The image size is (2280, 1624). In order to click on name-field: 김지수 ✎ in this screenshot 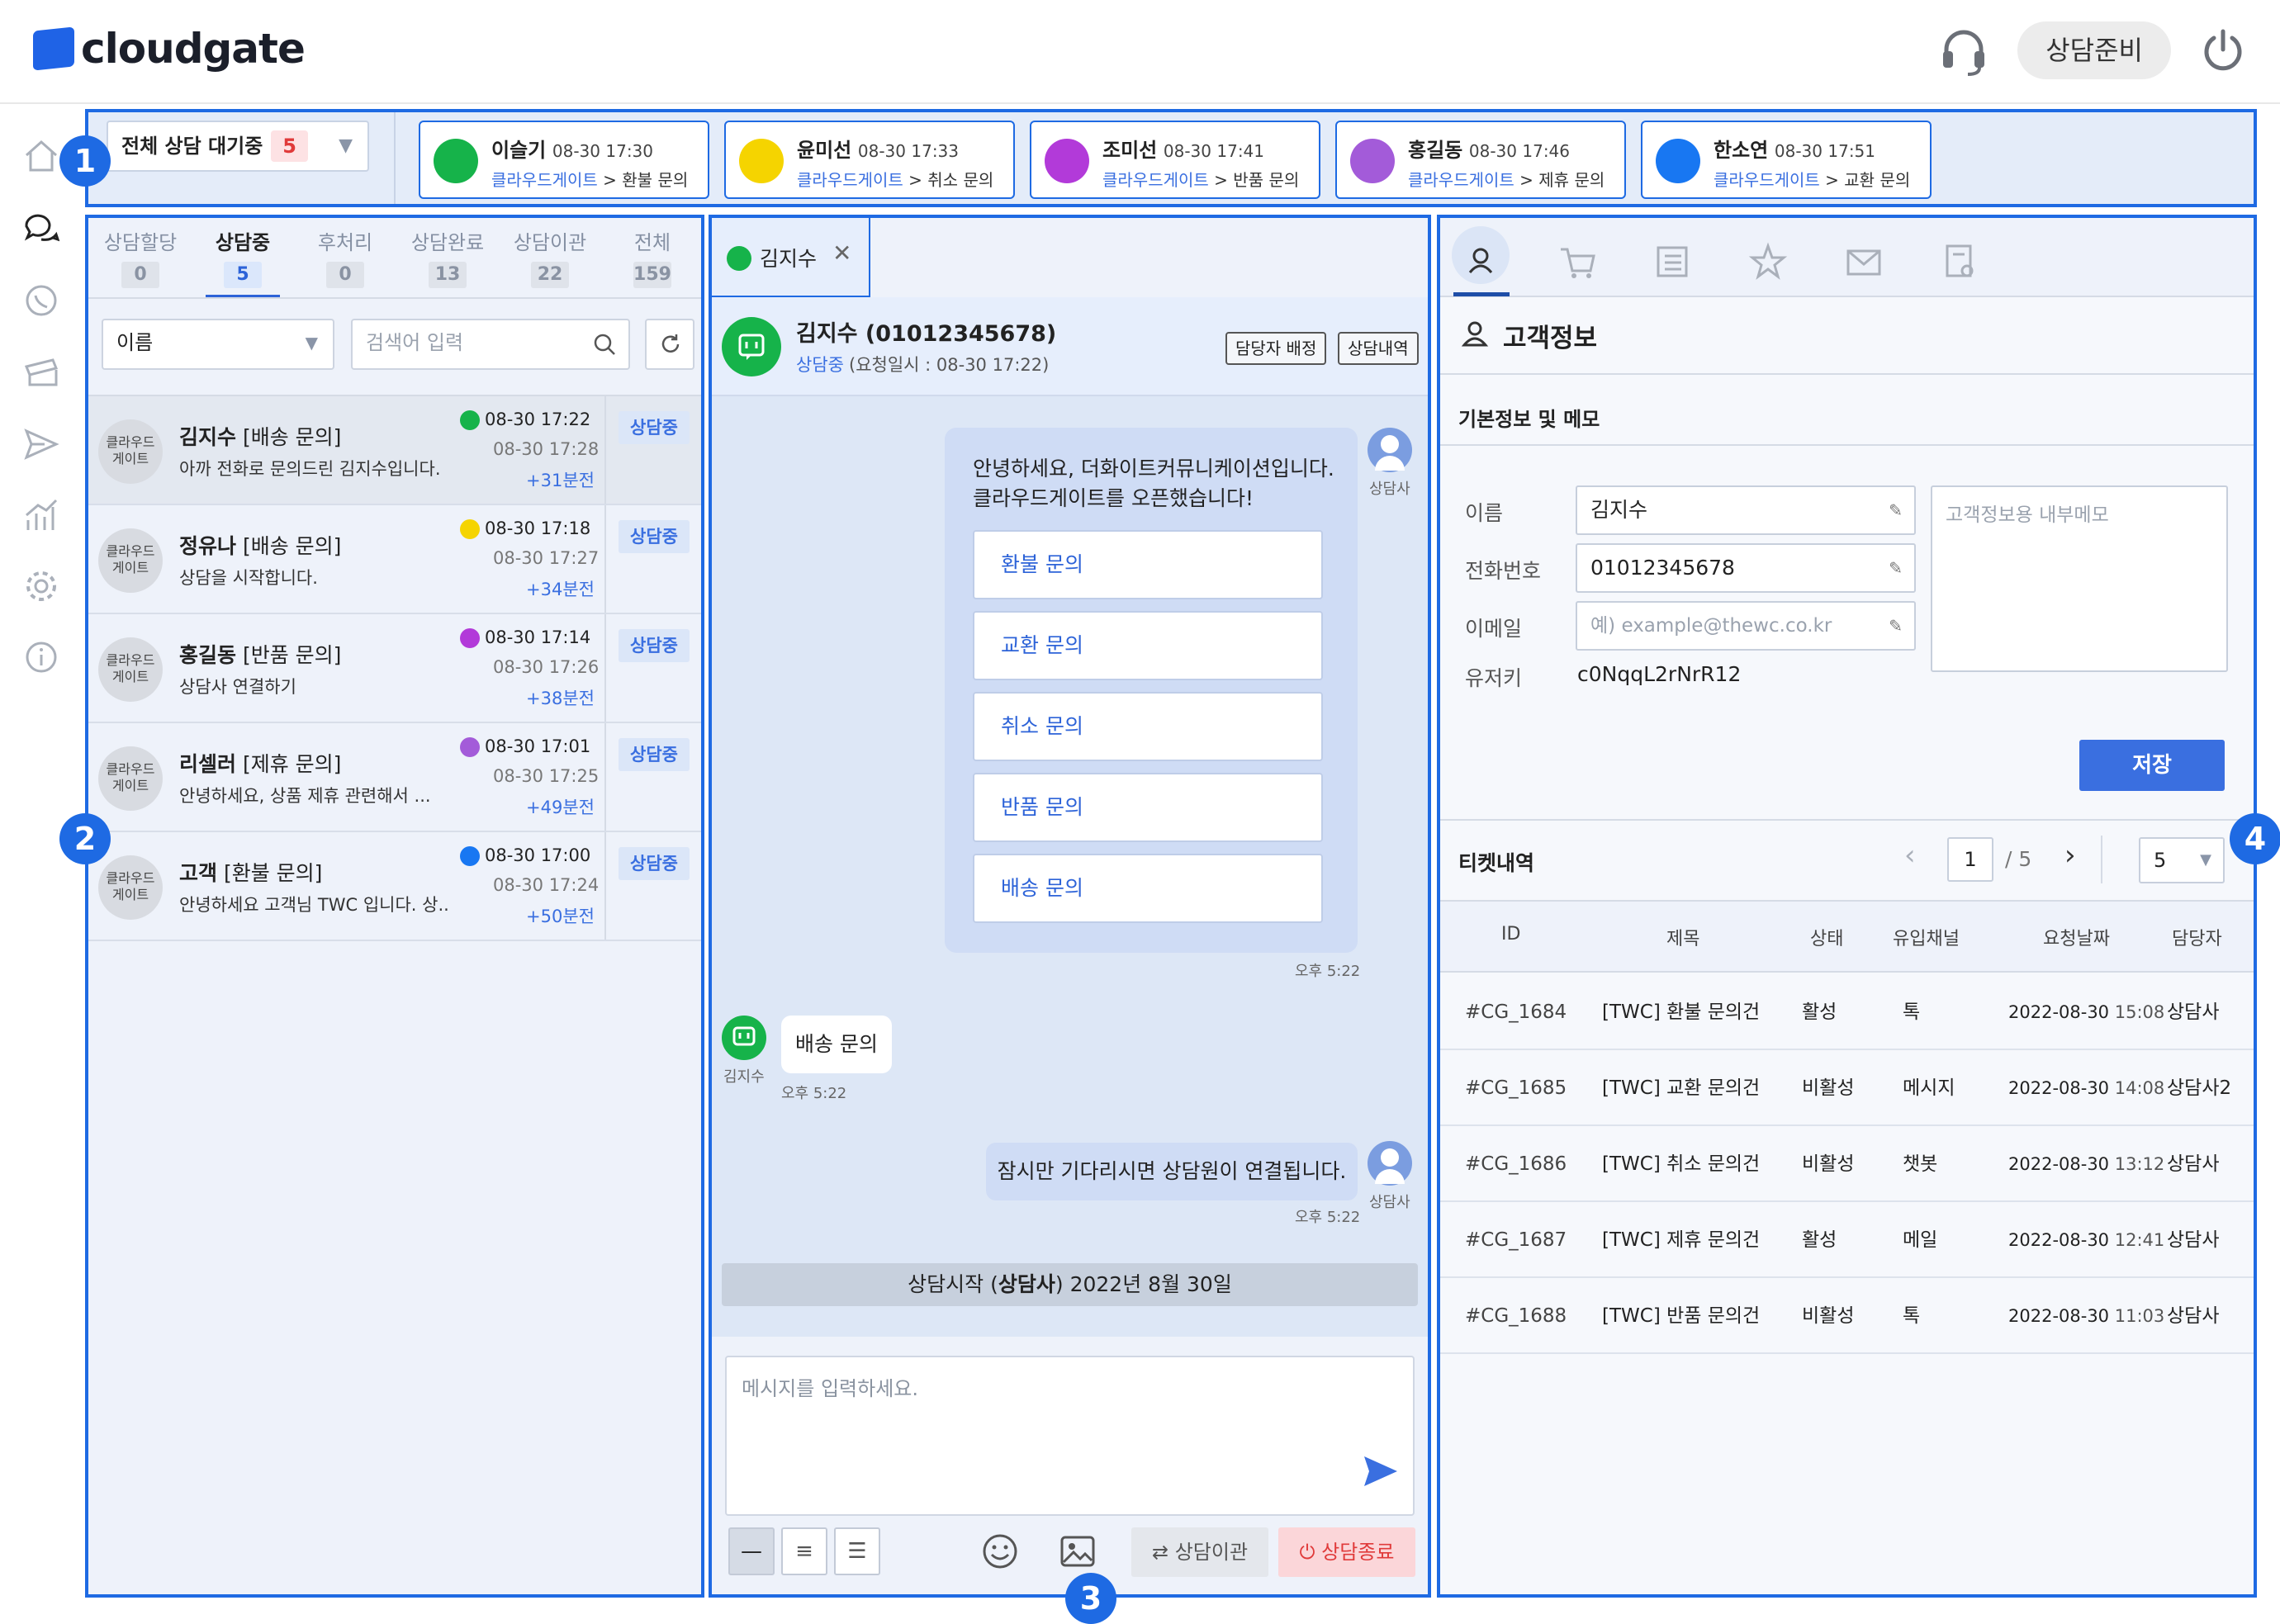, I will do `click(1746, 510)`.